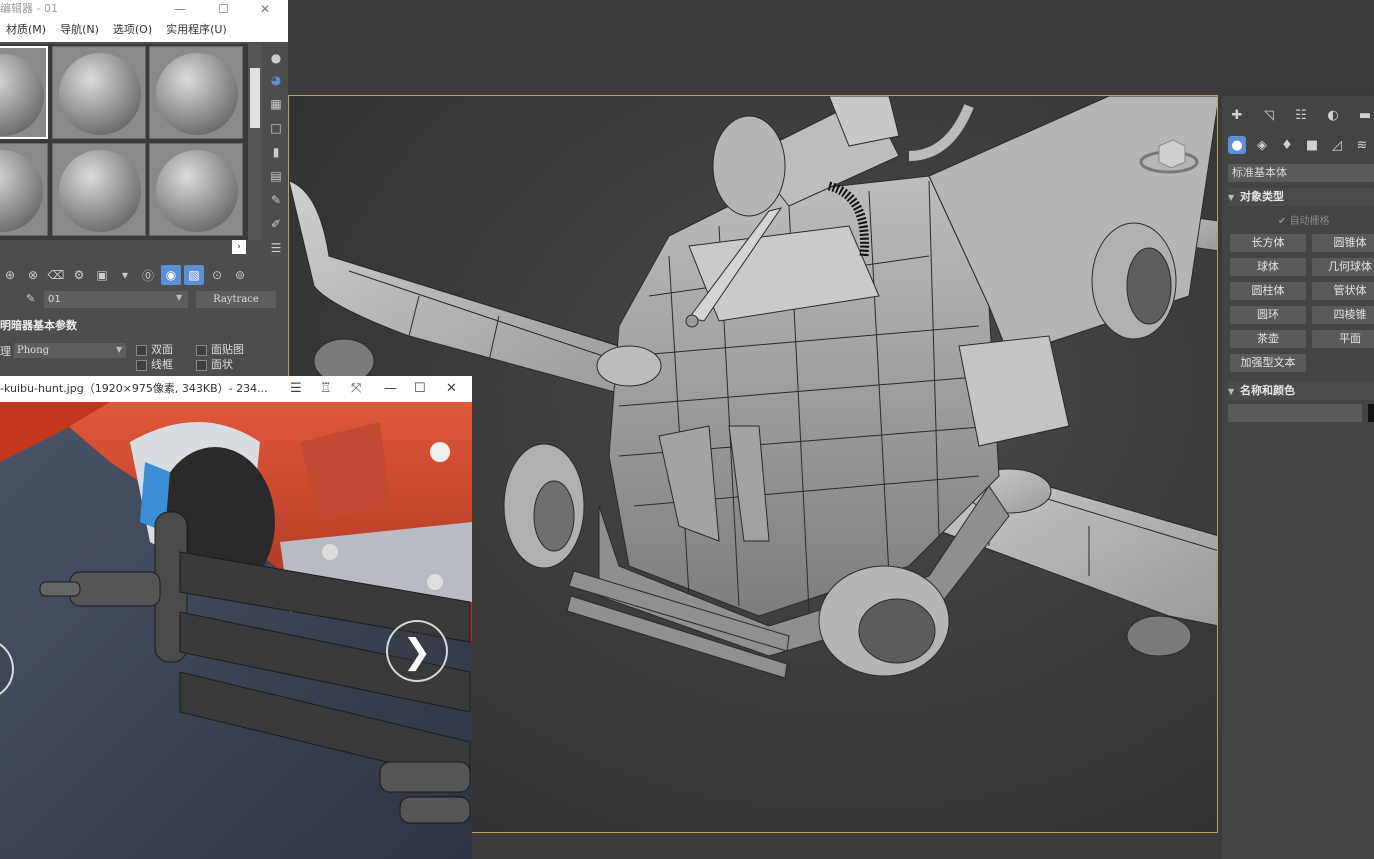 This screenshot has width=1374, height=859. What do you see at coordinates (140, 326) in the screenshot?
I see `shader-basic-parameters-rollout: 明暗器基本参数` at bounding box center [140, 326].